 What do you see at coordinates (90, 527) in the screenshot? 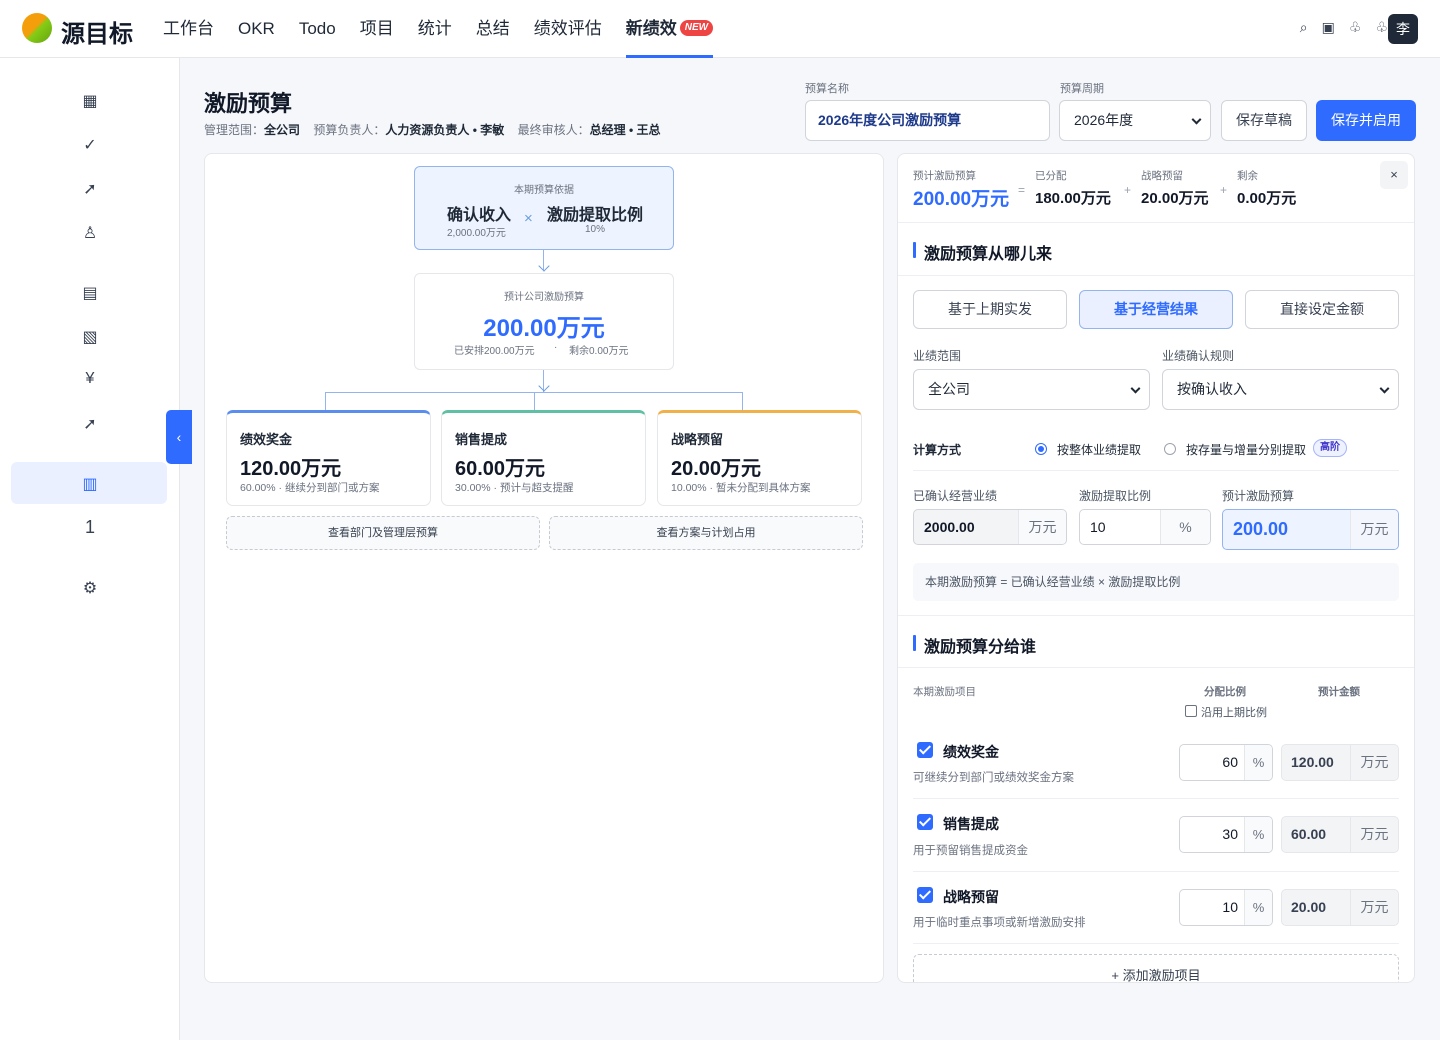
I see `one-icon: 1` at bounding box center [90, 527].